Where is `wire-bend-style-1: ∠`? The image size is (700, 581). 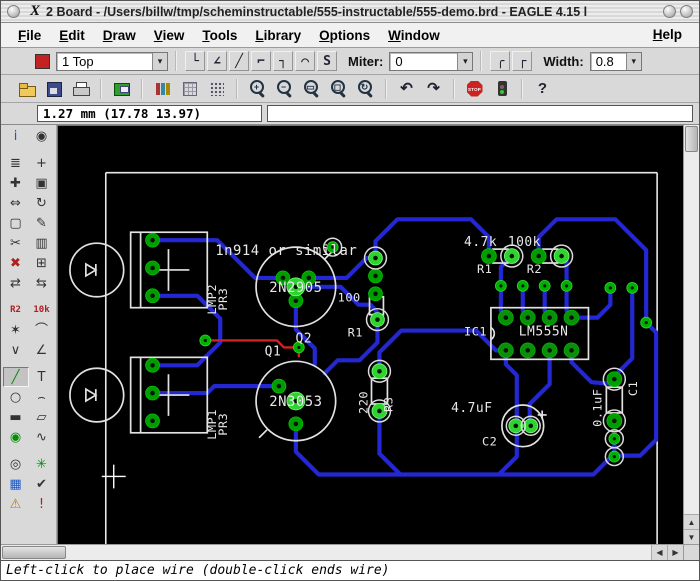 wire-bend-style-1: ∠ is located at coordinates (217, 61).